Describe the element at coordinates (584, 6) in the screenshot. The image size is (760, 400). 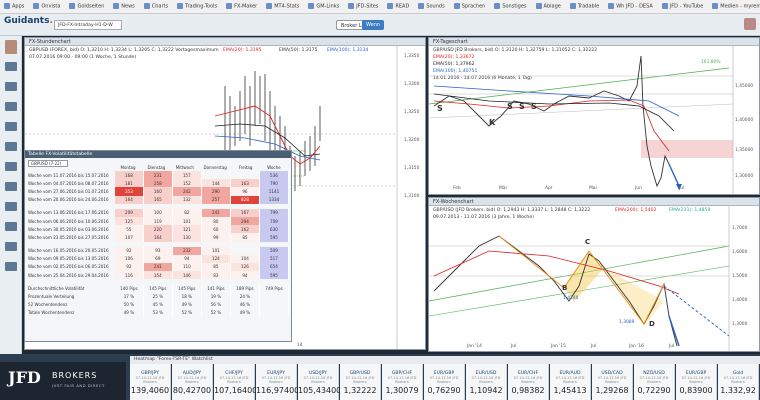
I see `bookmark-item: Tradable` at that location.